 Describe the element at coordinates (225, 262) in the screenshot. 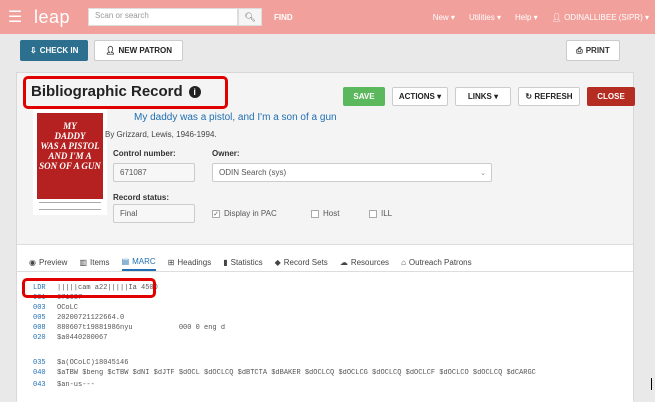

I see `chart-icon: ▮` at that location.